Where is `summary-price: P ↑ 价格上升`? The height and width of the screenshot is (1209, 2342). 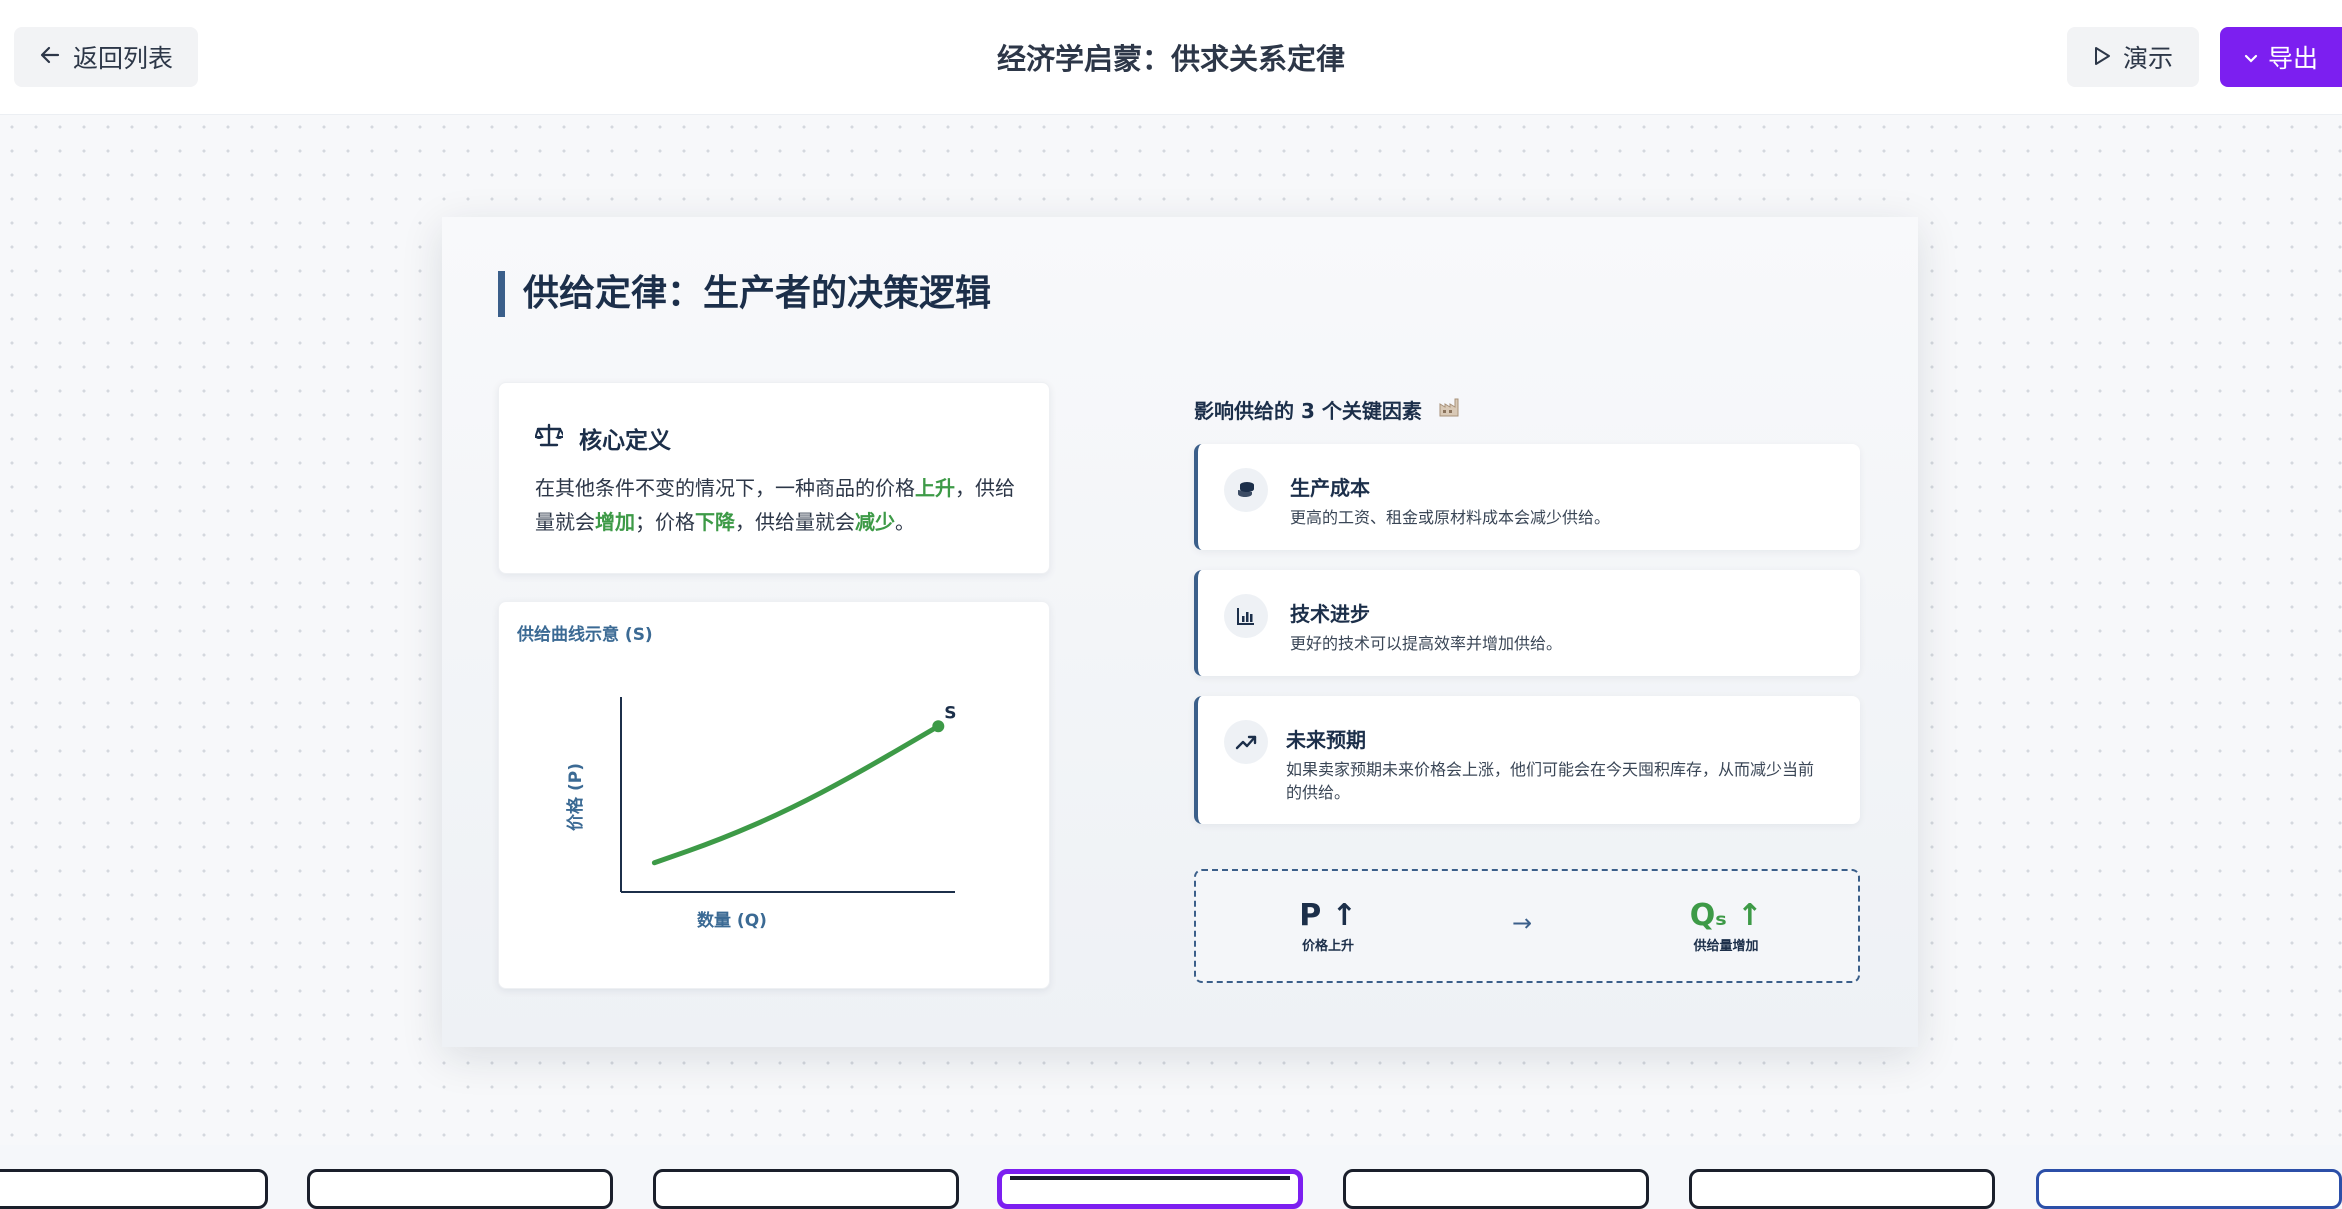
summary-price: P ↑ 价格上升 is located at coordinates (1328, 926).